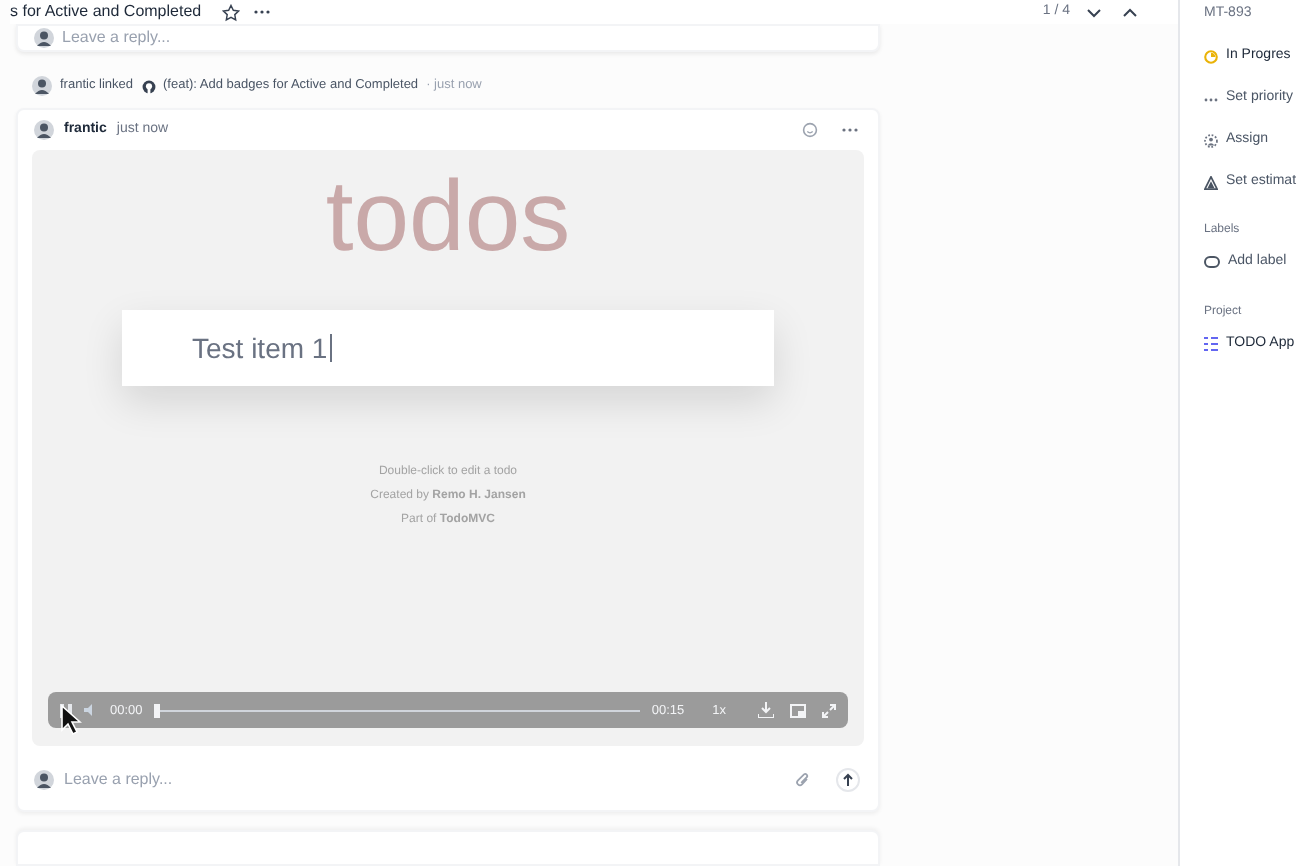 This screenshot has height=866, width=1300. What do you see at coordinates (810, 130) in the screenshot?
I see `emoji-icon` at bounding box center [810, 130].